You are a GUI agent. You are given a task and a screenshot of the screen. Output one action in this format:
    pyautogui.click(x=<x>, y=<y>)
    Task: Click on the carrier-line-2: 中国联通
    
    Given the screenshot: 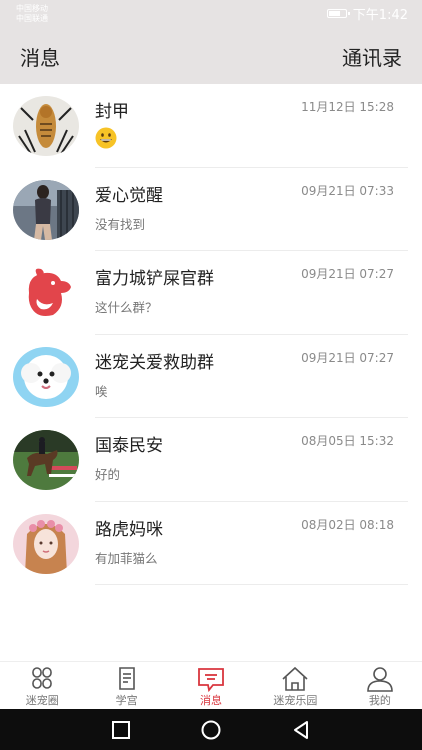 What is the action you would take?
    pyautogui.click(x=32, y=18)
    